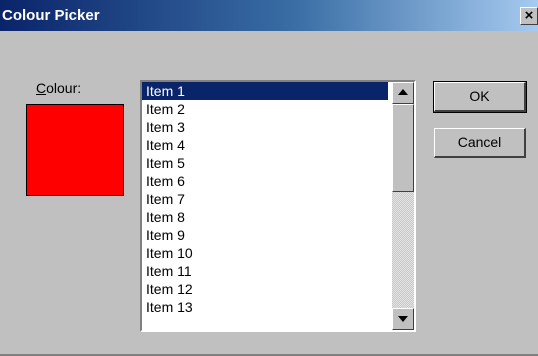 This screenshot has height=356, width=538. I want to click on cancel-button: Cancel, so click(480, 143).